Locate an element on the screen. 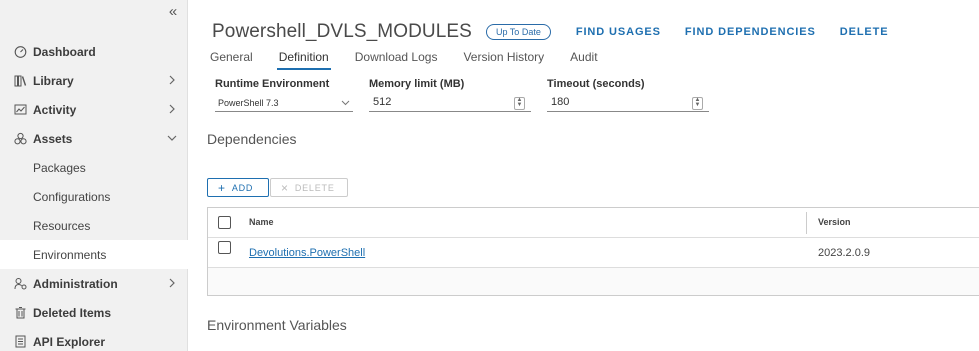 The height and width of the screenshot is (351, 979). memory-spinner: ▲ ▼ is located at coordinates (519, 103).